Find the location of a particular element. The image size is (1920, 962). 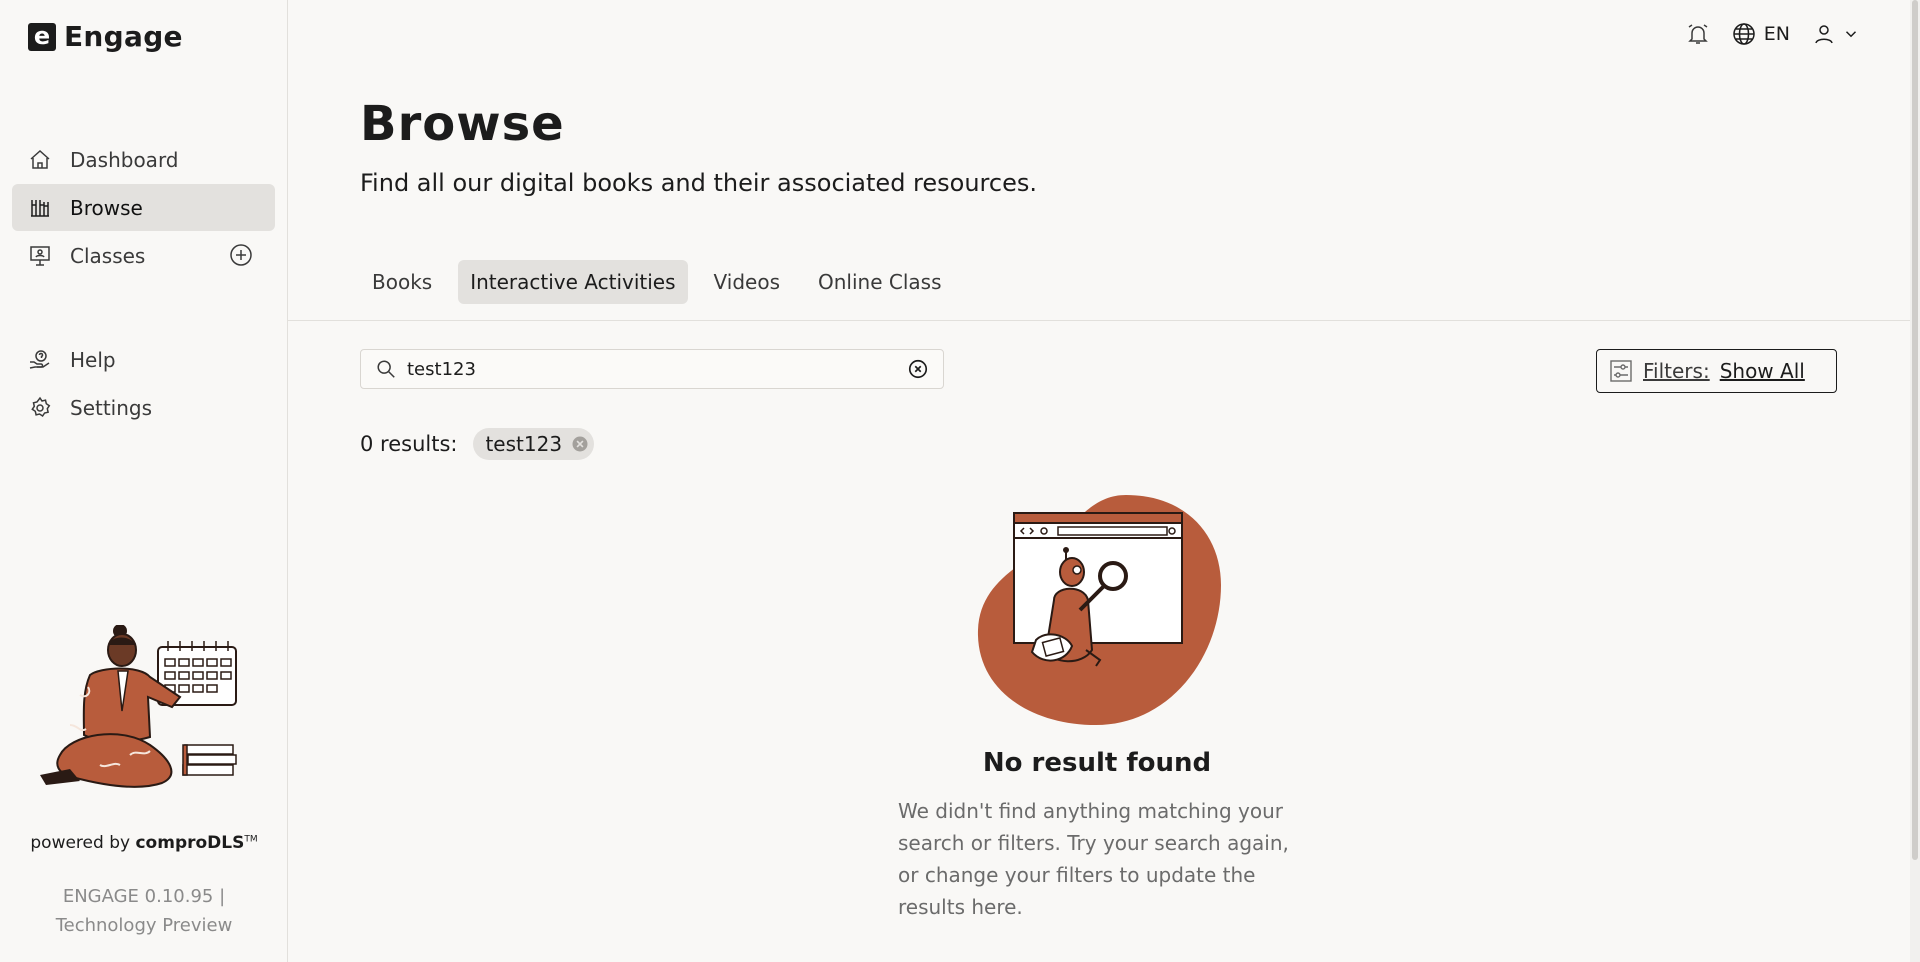

no-results-robot-icon is located at coordinates (1099, 610).